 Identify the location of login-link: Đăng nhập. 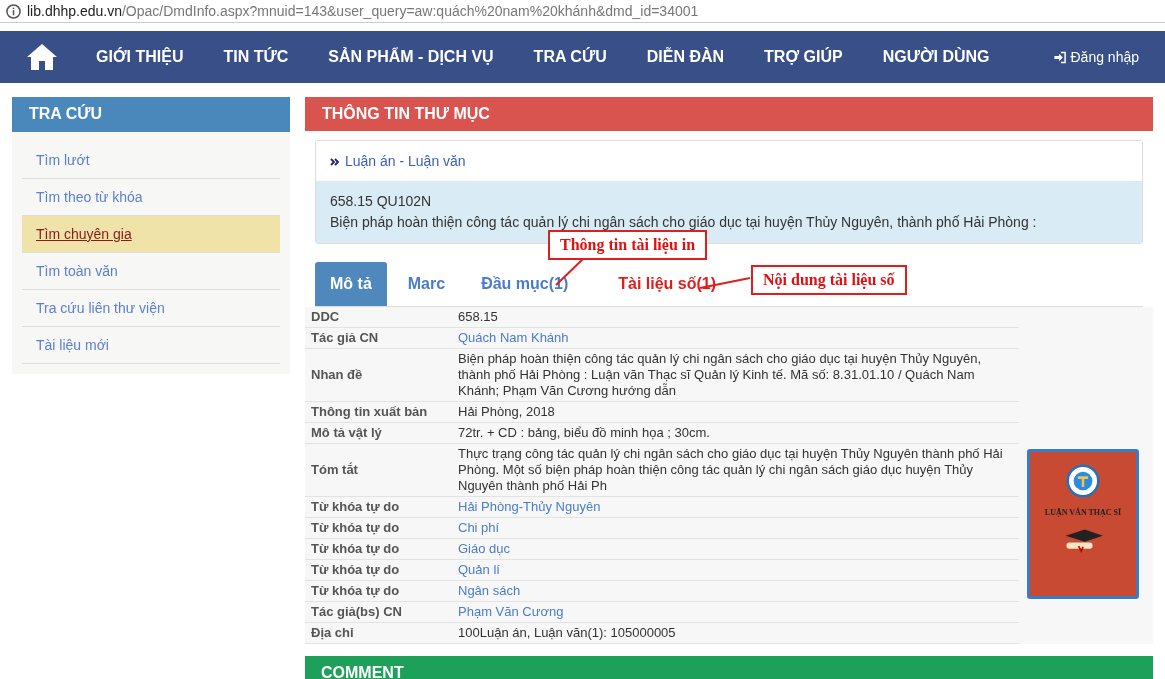
(1096, 57).